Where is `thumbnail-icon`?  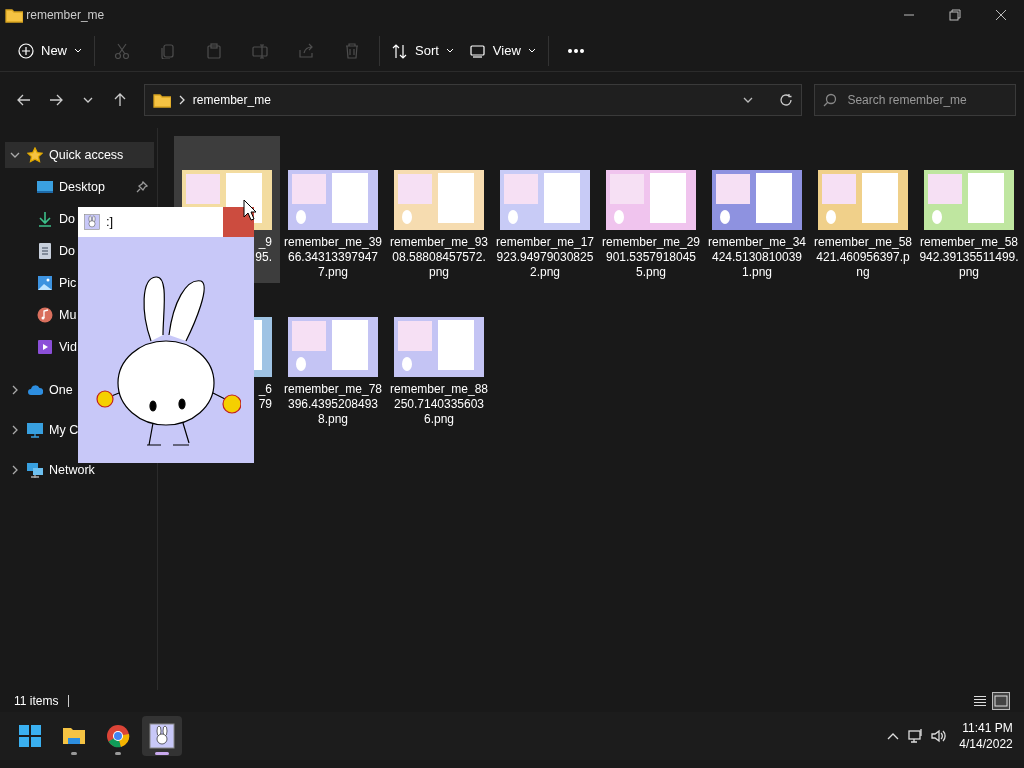
thumbnail-icon is located at coordinates (1001, 701).